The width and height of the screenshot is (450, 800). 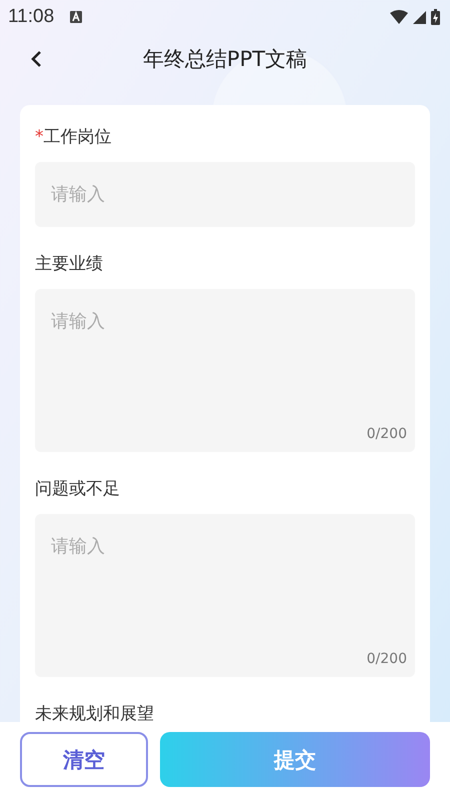 What do you see at coordinates (399, 17) in the screenshot?
I see `wifi-icon` at bounding box center [399, 17].